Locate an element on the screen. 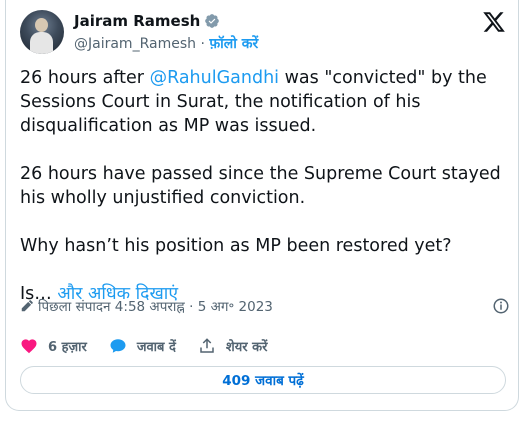 This screenshot has height=428, width=530. action-bar: 6 हज़ार जवाब दें शेयर करें is located at coordinates (265, 346).